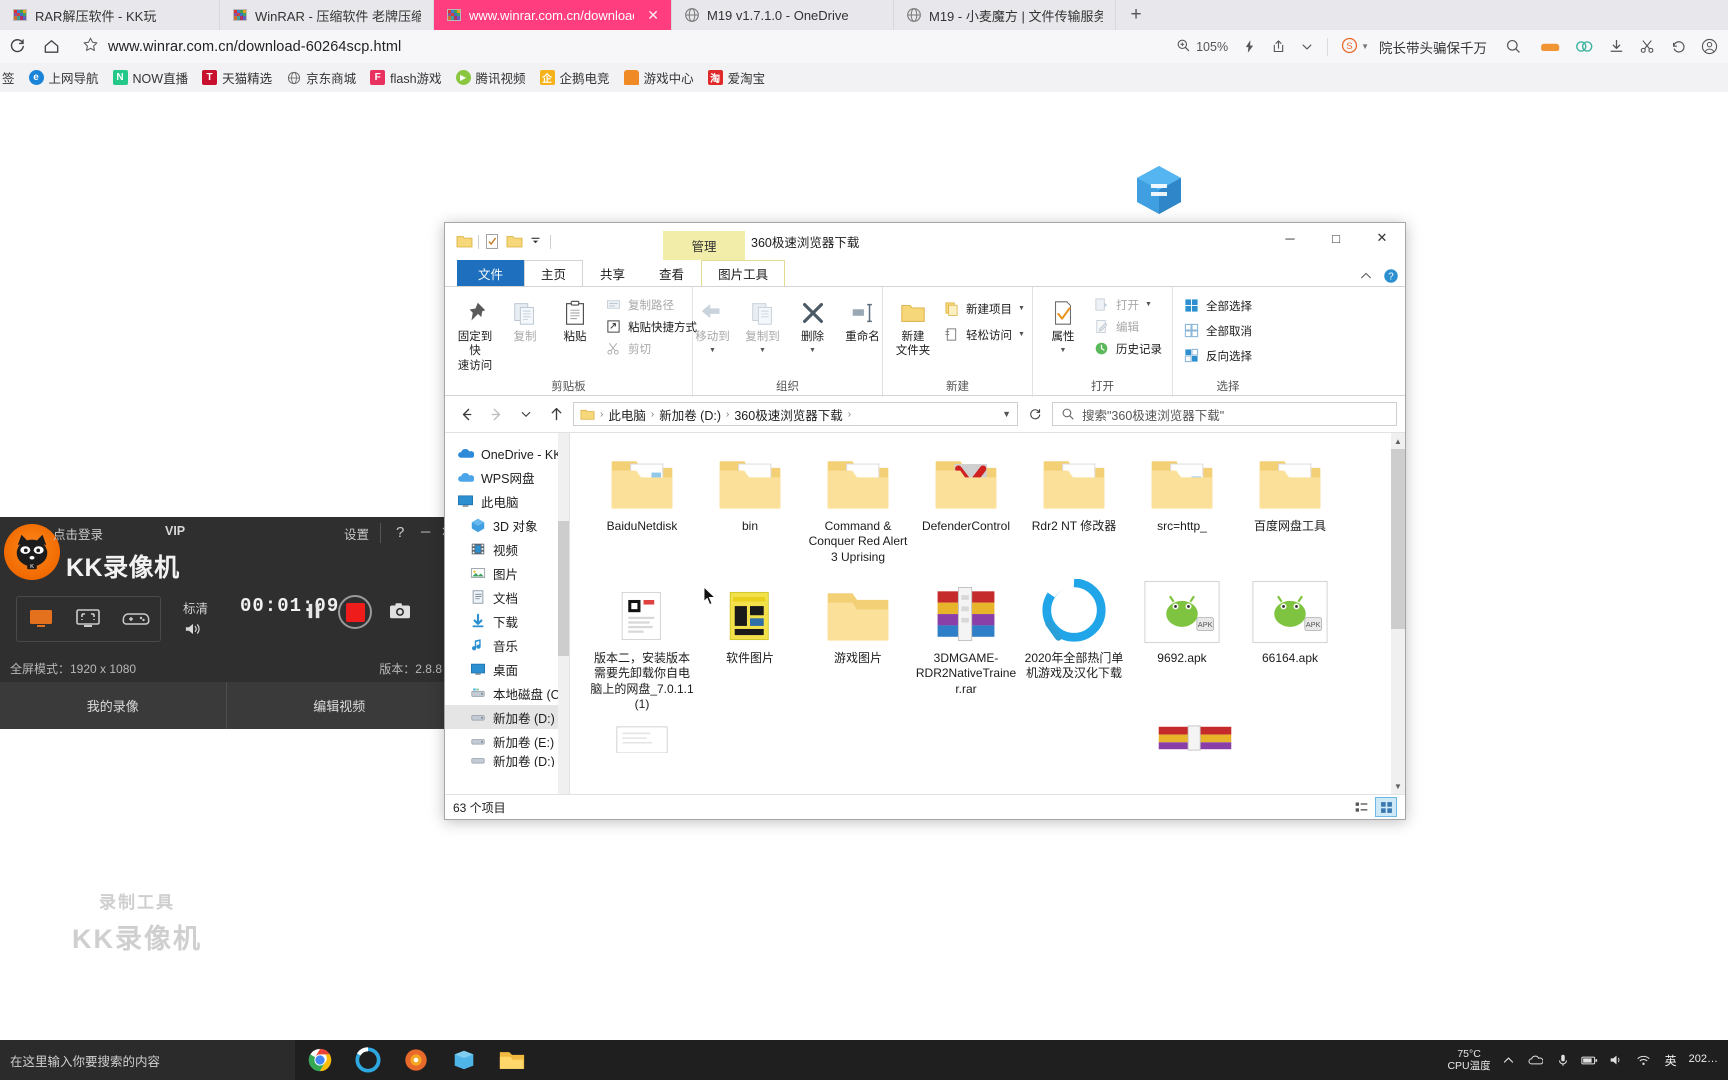  What do you see at coordinates (151, 78) in the screenshot?
I see `bookmark-item-2: N NOW直播` at bounding box center [151, 78].